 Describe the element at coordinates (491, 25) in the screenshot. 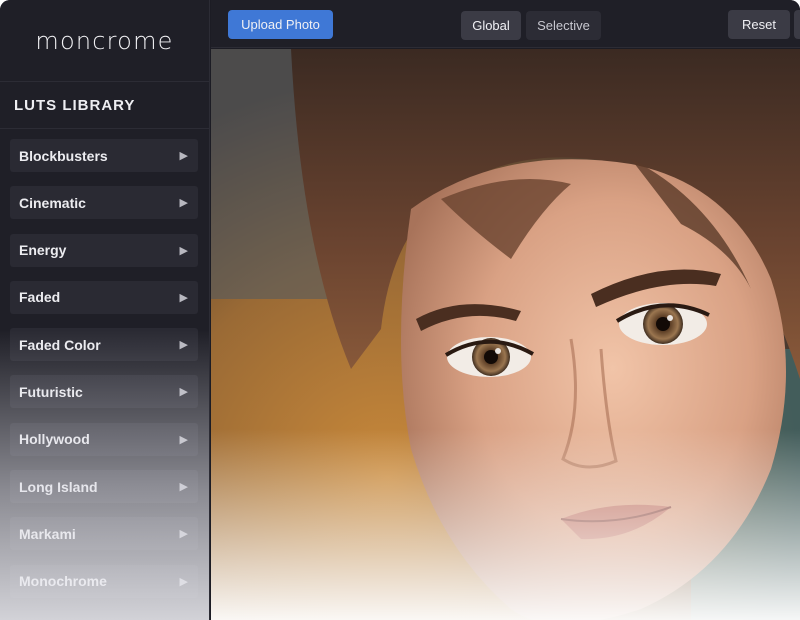

I see `mode-global-button: Global` at that location.